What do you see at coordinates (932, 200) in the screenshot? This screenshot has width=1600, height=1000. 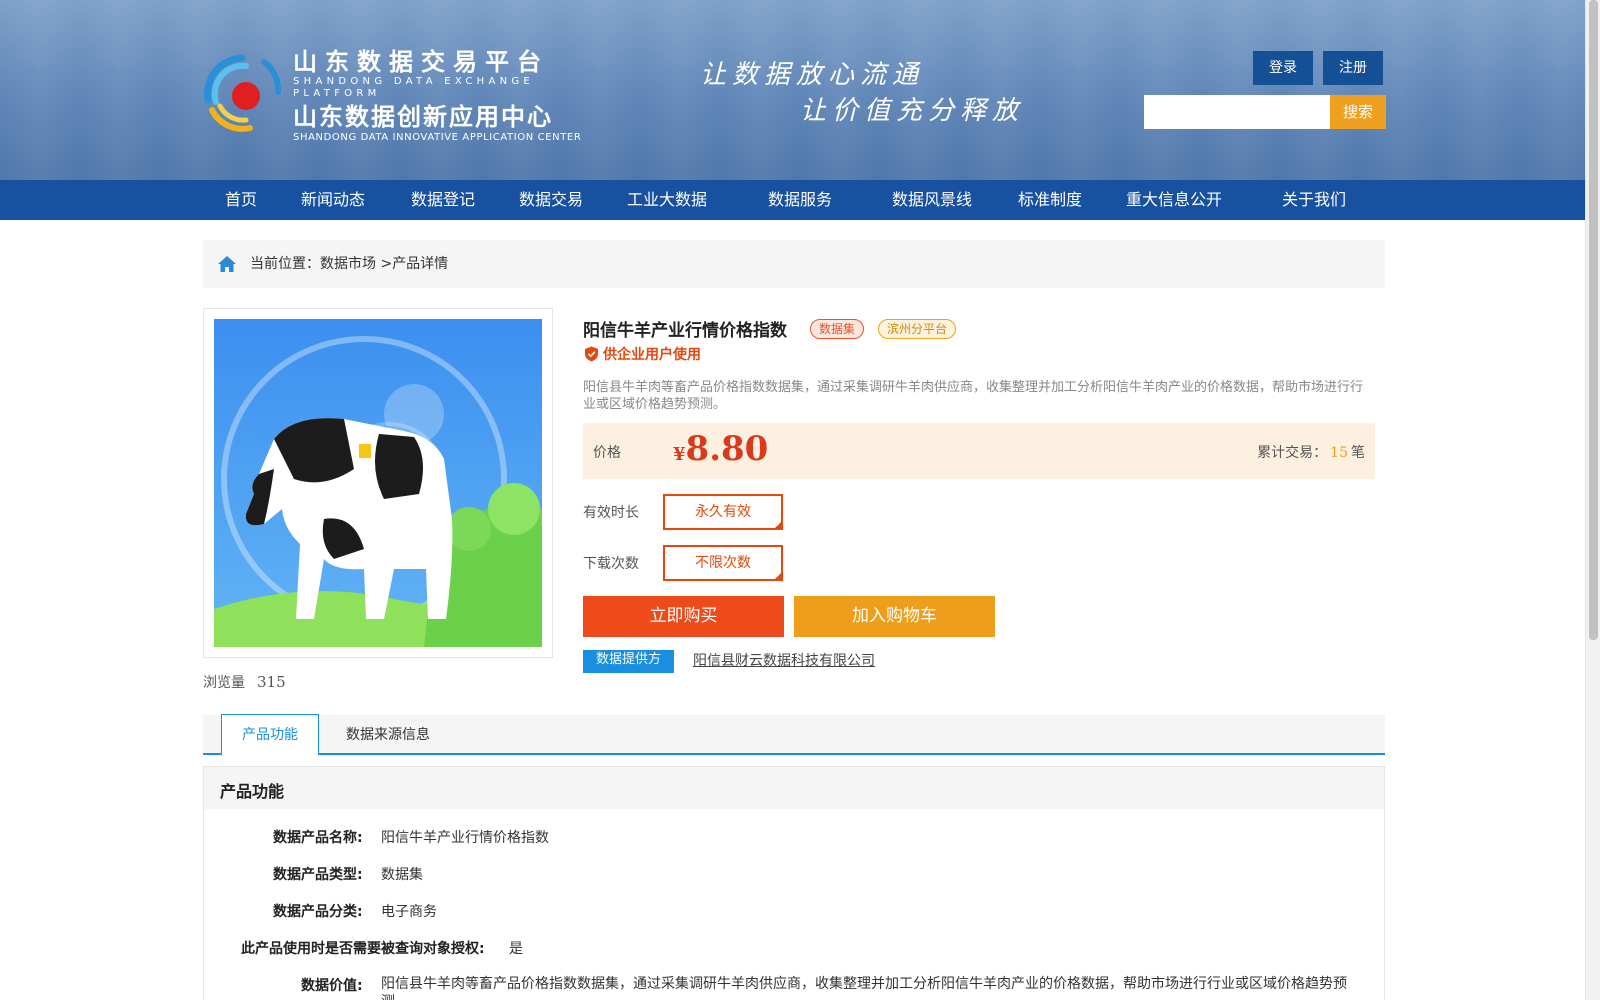 I see `nav-item-data-landscape: 数据风景线` at bounding box center [932, 200].